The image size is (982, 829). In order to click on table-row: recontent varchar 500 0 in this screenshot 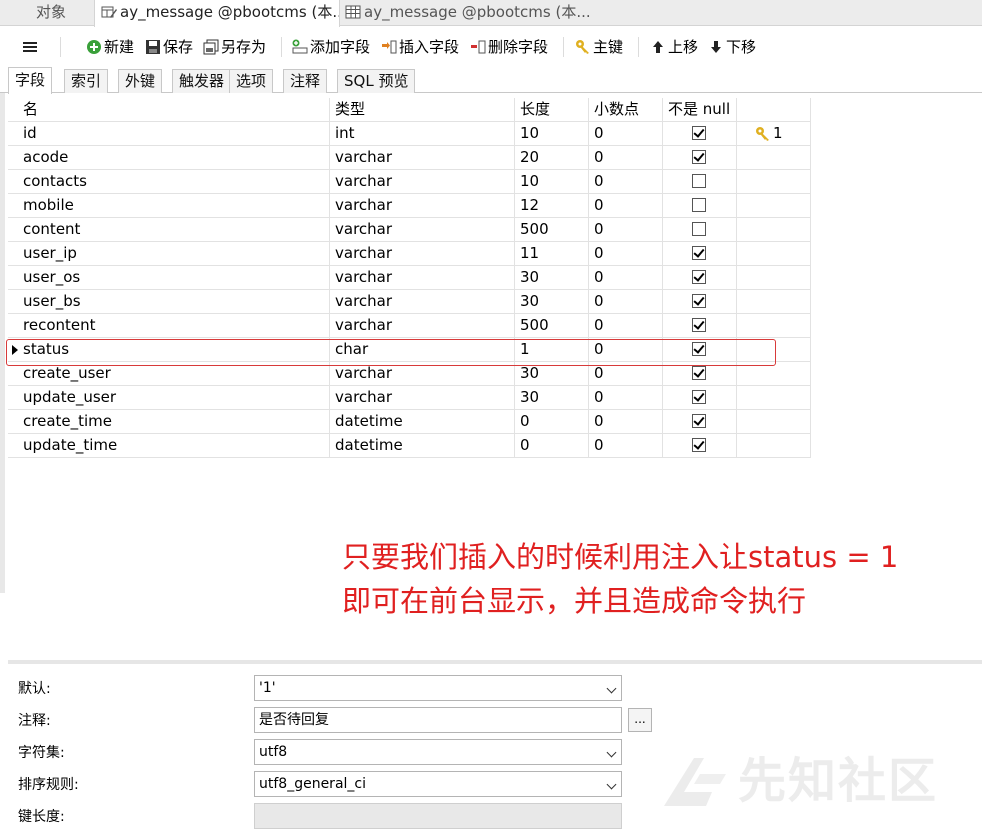, I will do `click(409, 326)`.